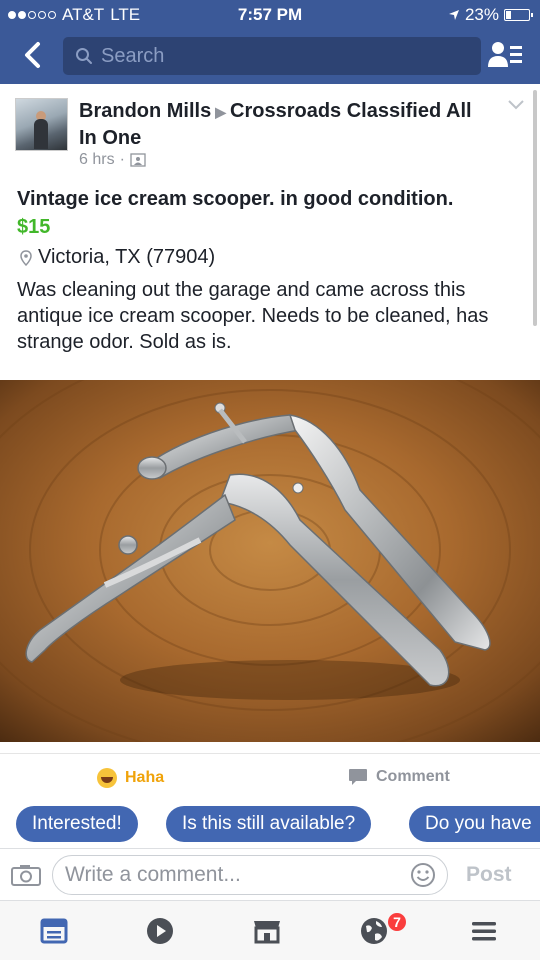 The width and height of the screenshot is (540, 960). Describe the element at coordinates (41, 124) in the screenshot. I see `author-avatar` at that location.